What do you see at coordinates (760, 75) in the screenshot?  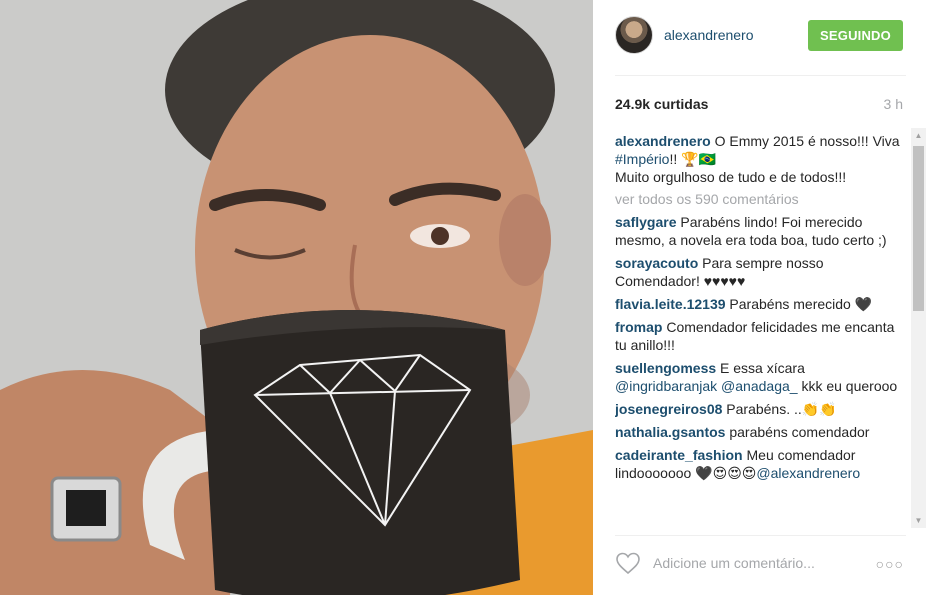 I see `header-divider` at bounding box center [760, 75].